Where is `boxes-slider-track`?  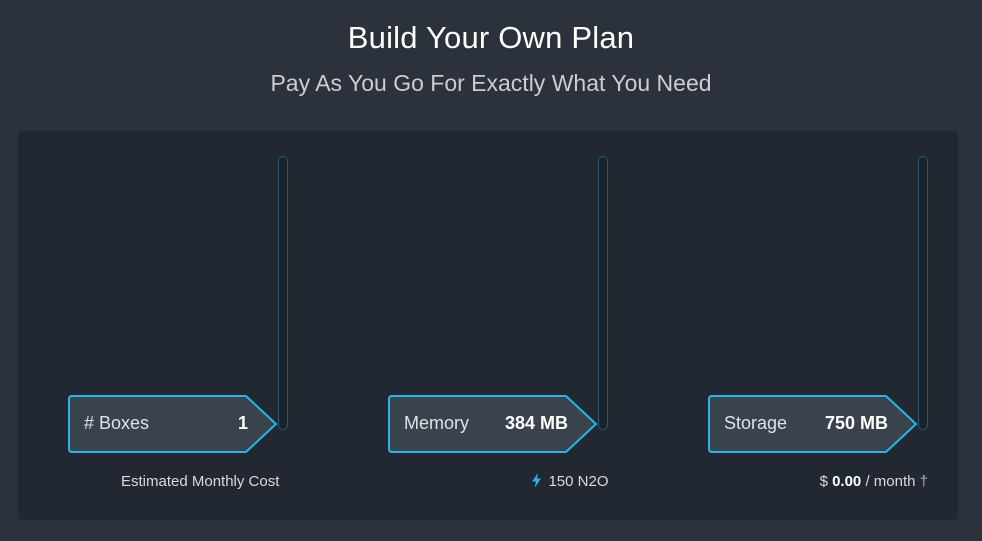
boxes-slider-track is located at coordinates (283, 293).